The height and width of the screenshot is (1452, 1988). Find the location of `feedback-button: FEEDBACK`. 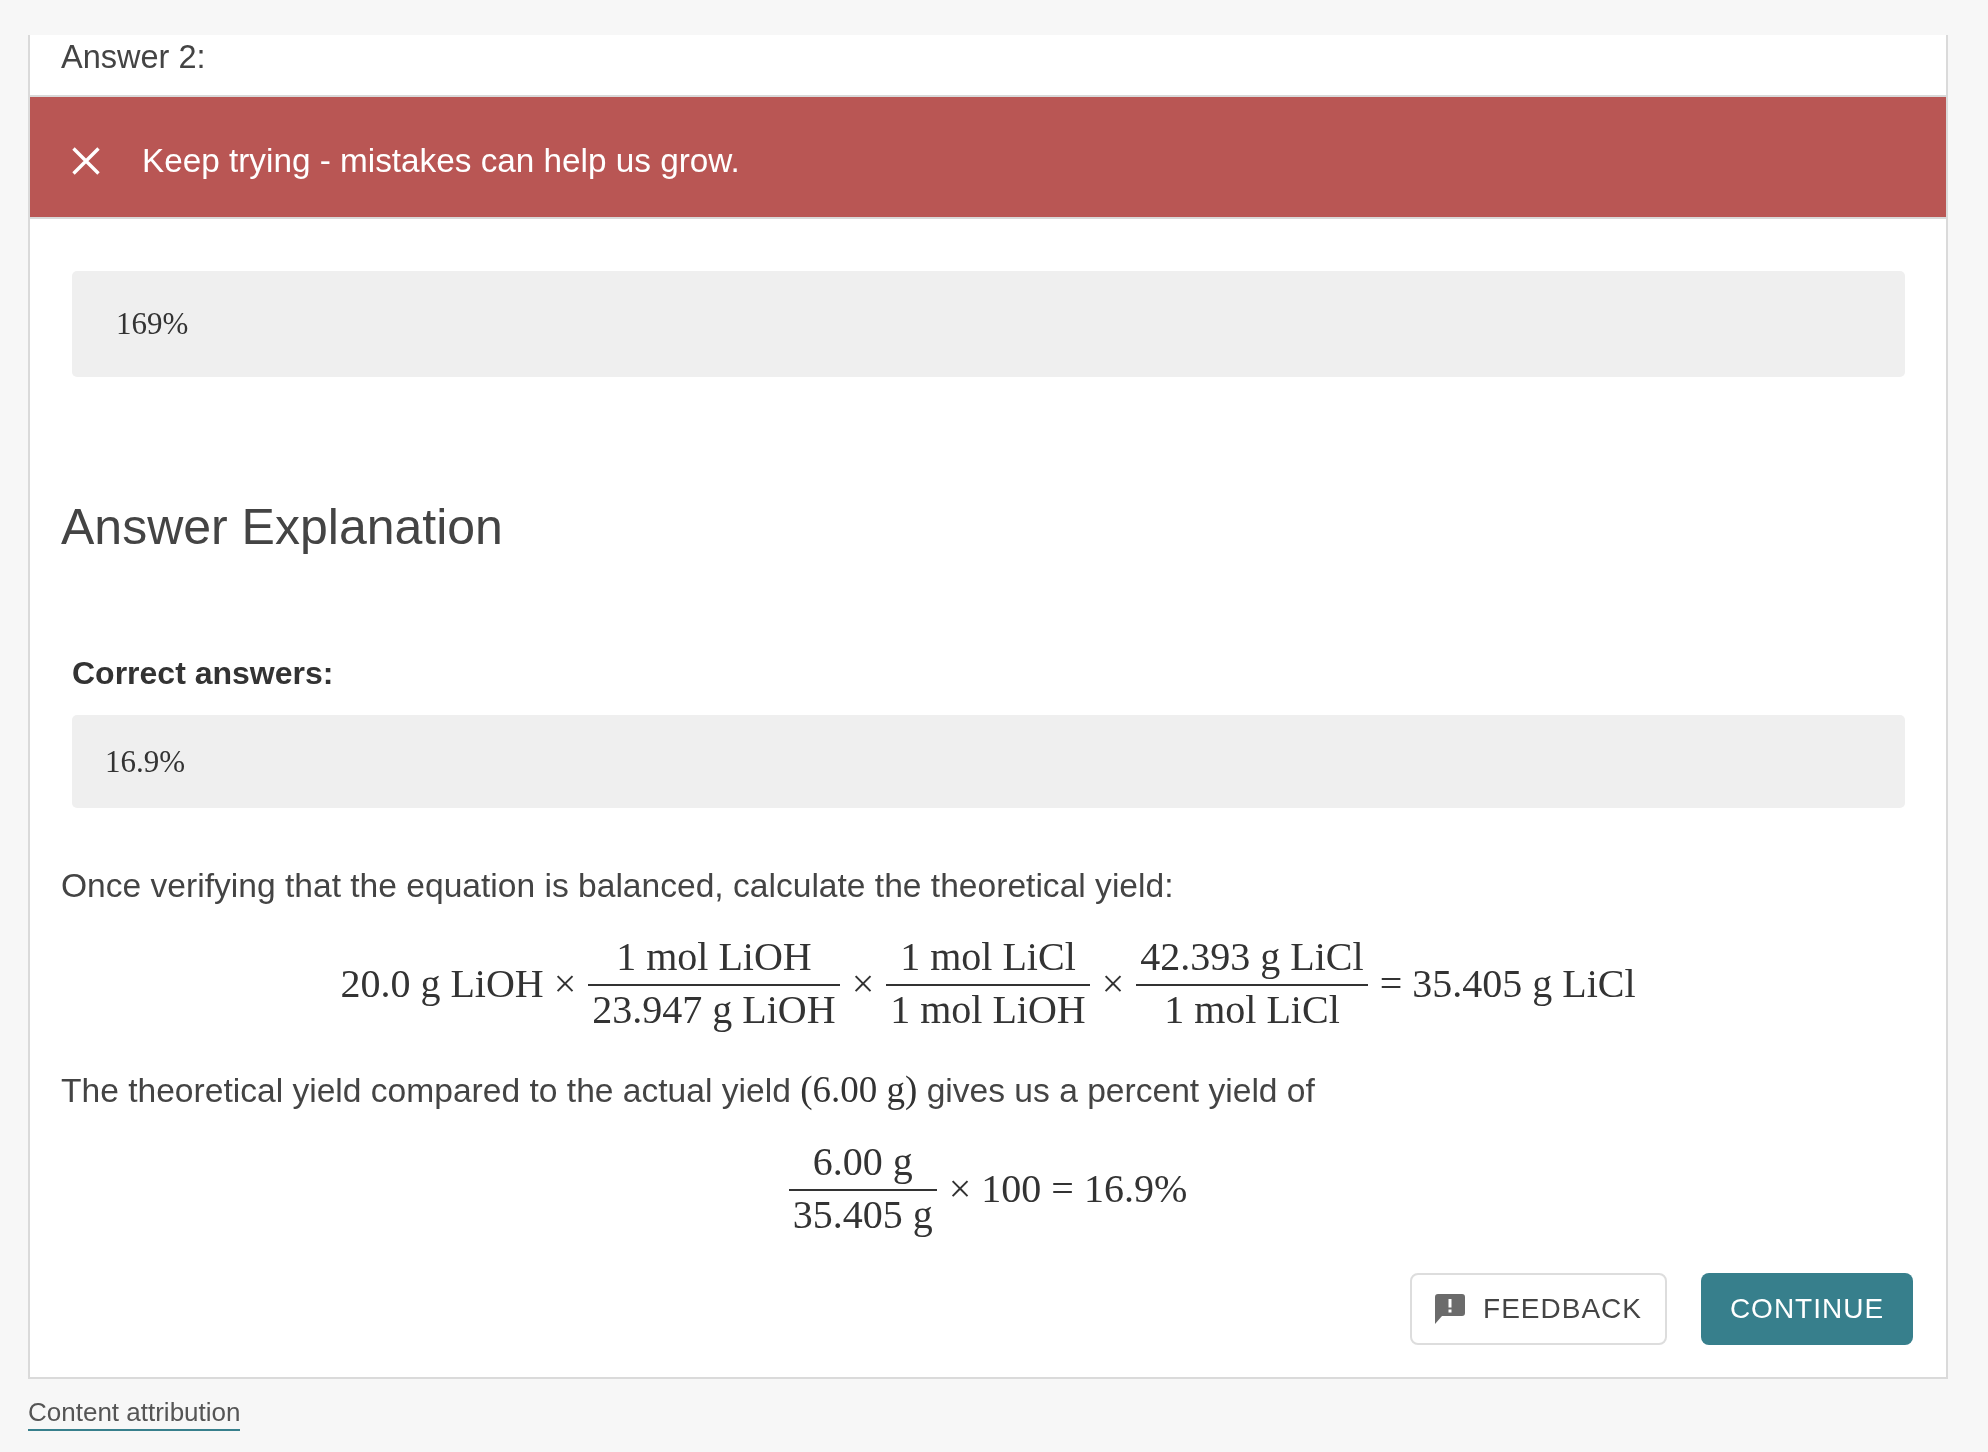

feedback-button: FEEDBACK is located at coordinates (1538, 1309).